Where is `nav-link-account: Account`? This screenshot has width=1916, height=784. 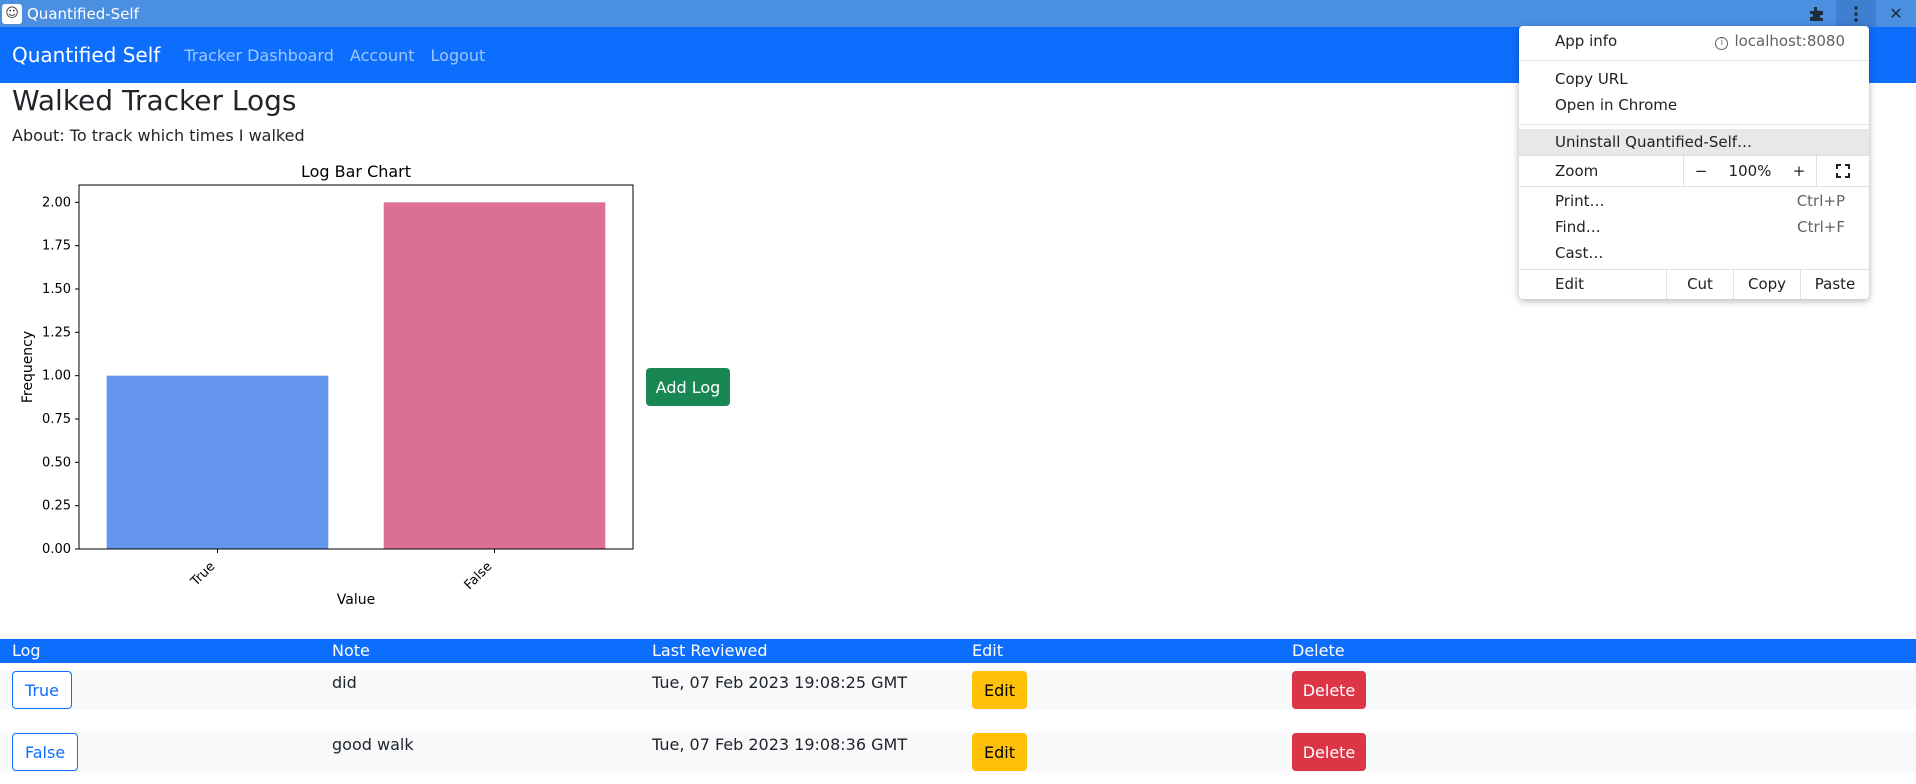
nav-link-account: Account is located at coordinates (382, 55).